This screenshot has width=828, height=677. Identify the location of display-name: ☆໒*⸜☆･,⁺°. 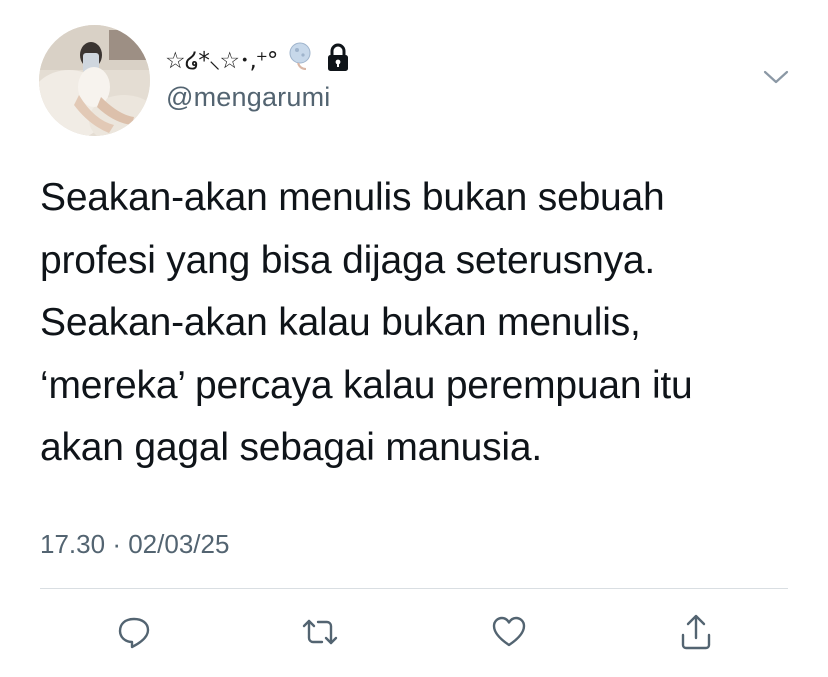
(221, 58).